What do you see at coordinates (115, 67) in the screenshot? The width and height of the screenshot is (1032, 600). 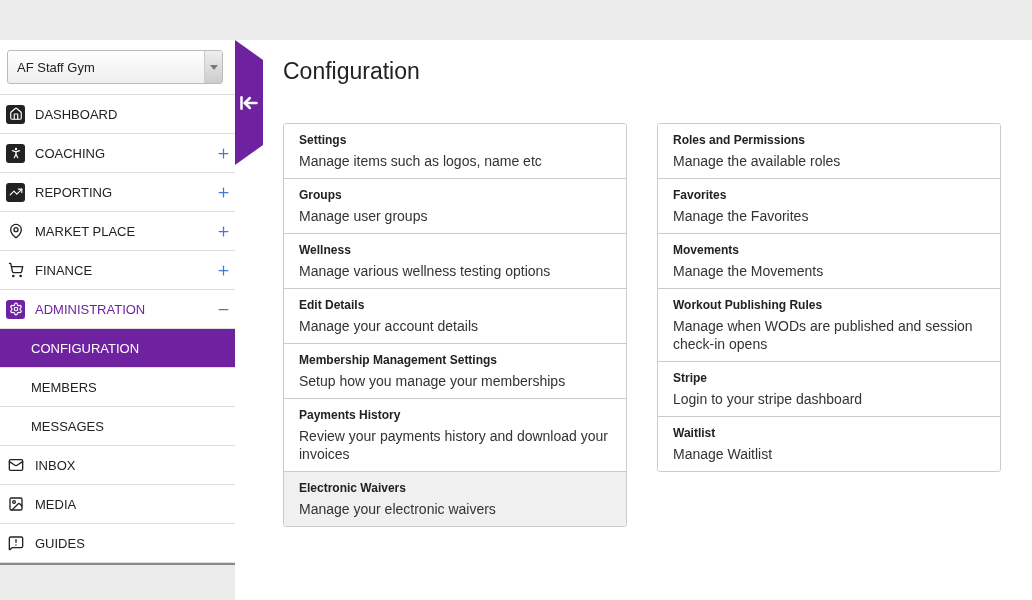 I see `gym-select: AF Staff Gym` at bounding box center [115, 67].